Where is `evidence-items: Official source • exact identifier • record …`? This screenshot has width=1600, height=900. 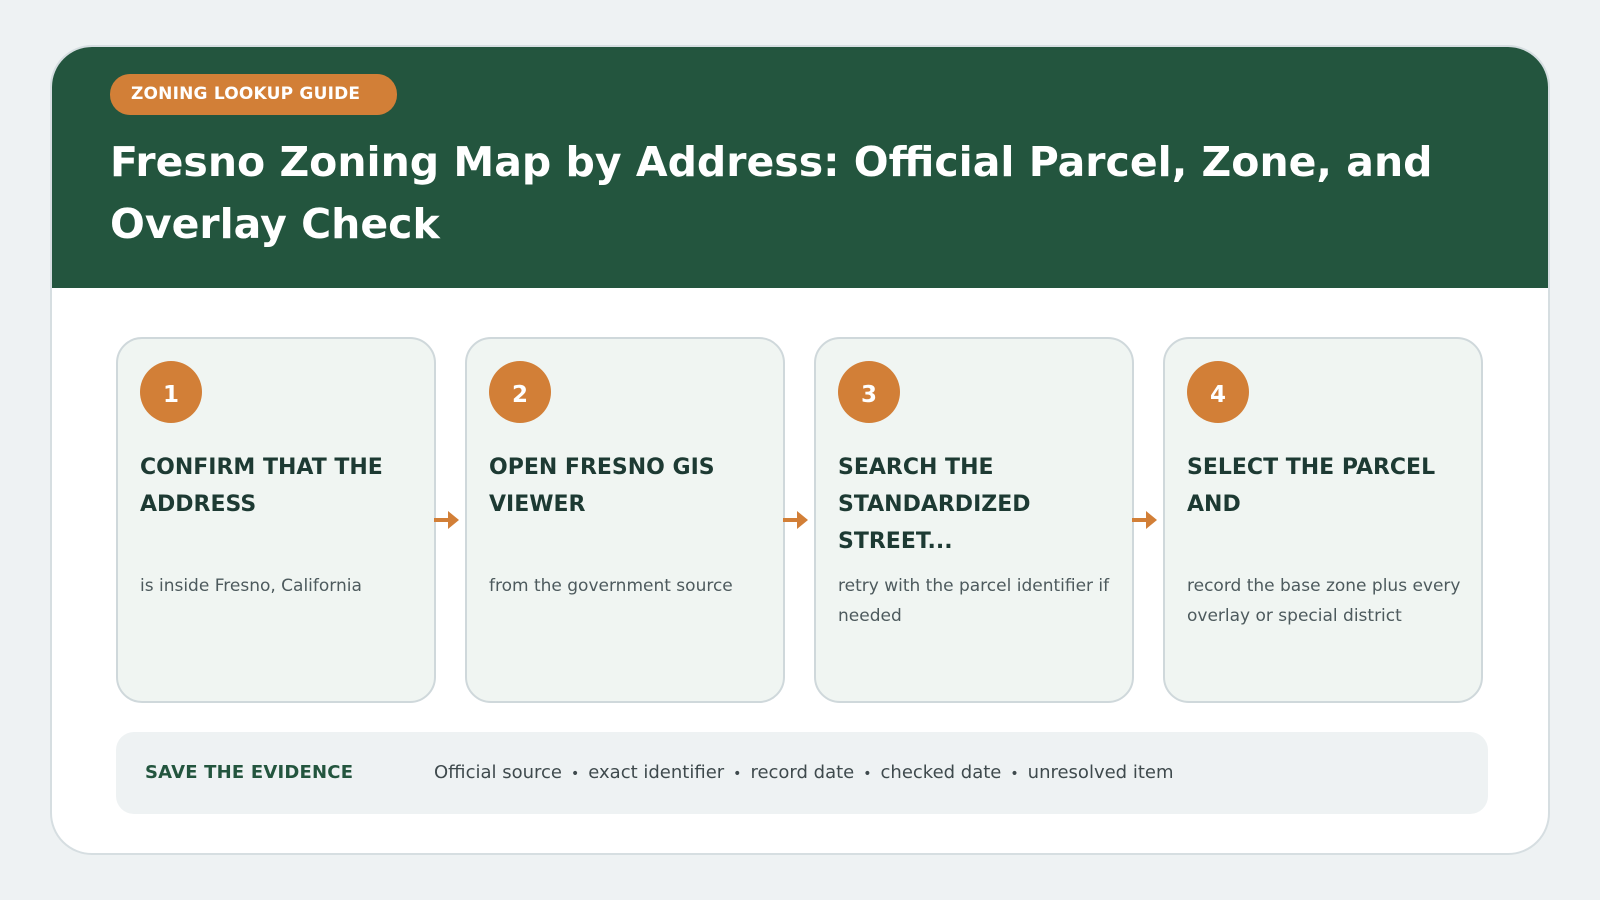
evidence-items: Official source • exact identifier • record … is located at coordinates (803, 773).